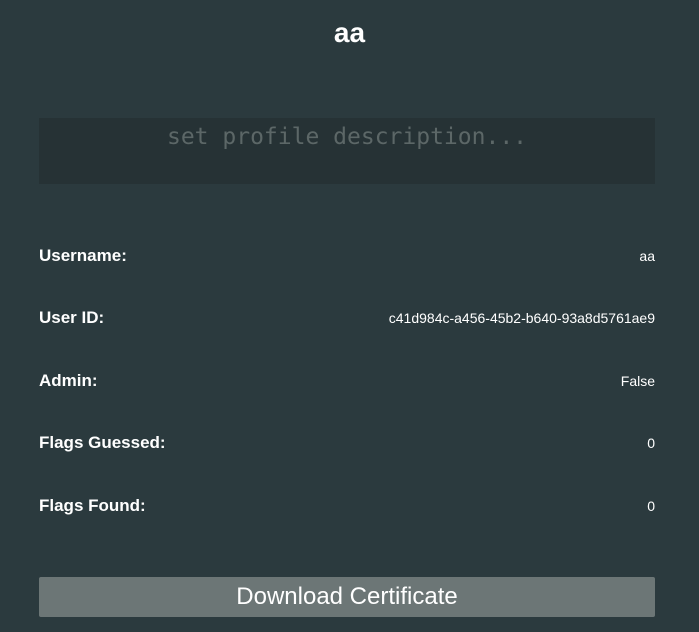 The image size is (699, 632). I want to click on admin-row: Admin: False, so click(347, 381).